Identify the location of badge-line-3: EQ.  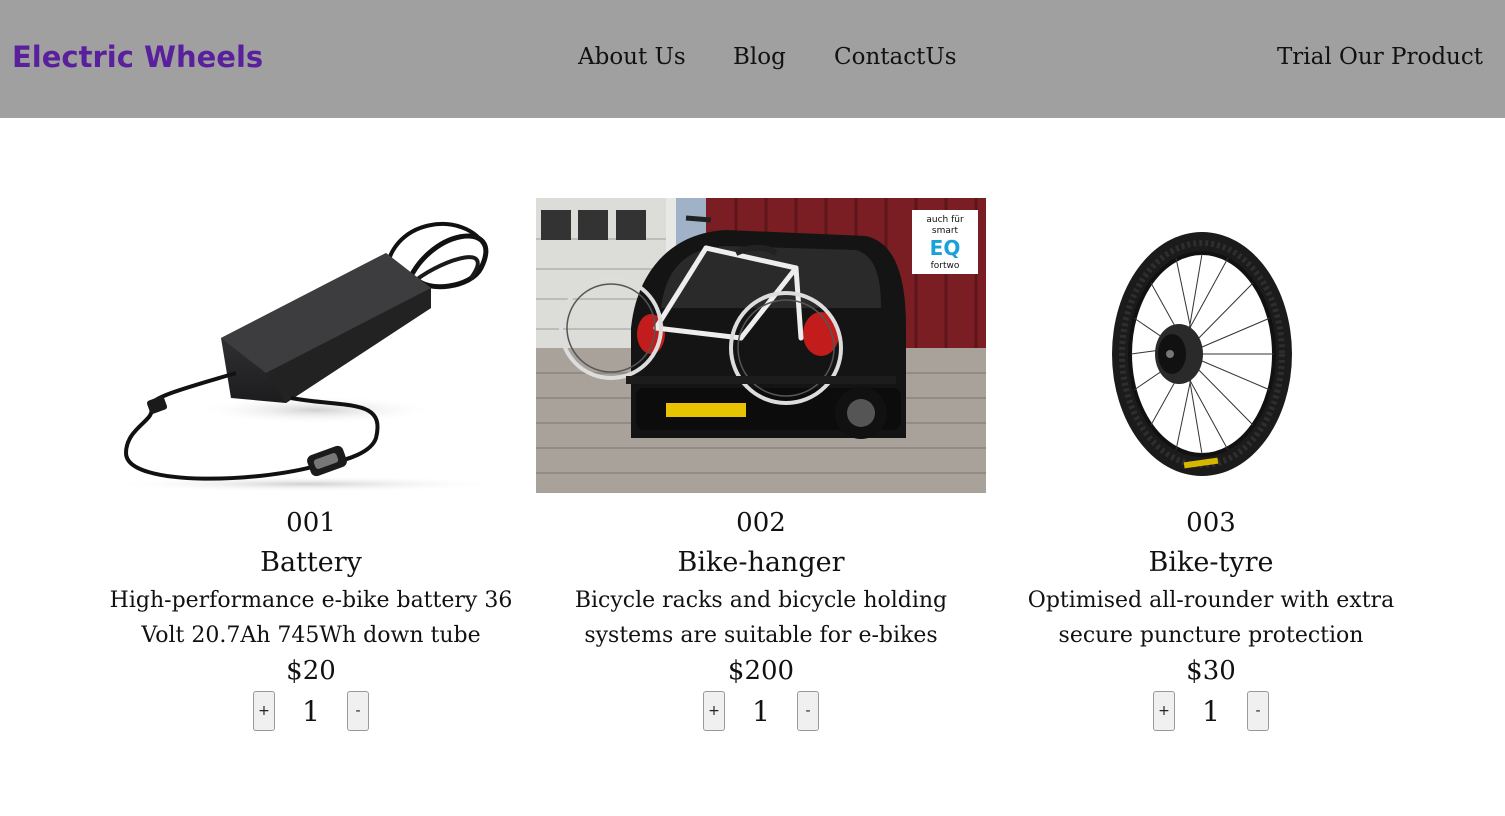
(945, 248).